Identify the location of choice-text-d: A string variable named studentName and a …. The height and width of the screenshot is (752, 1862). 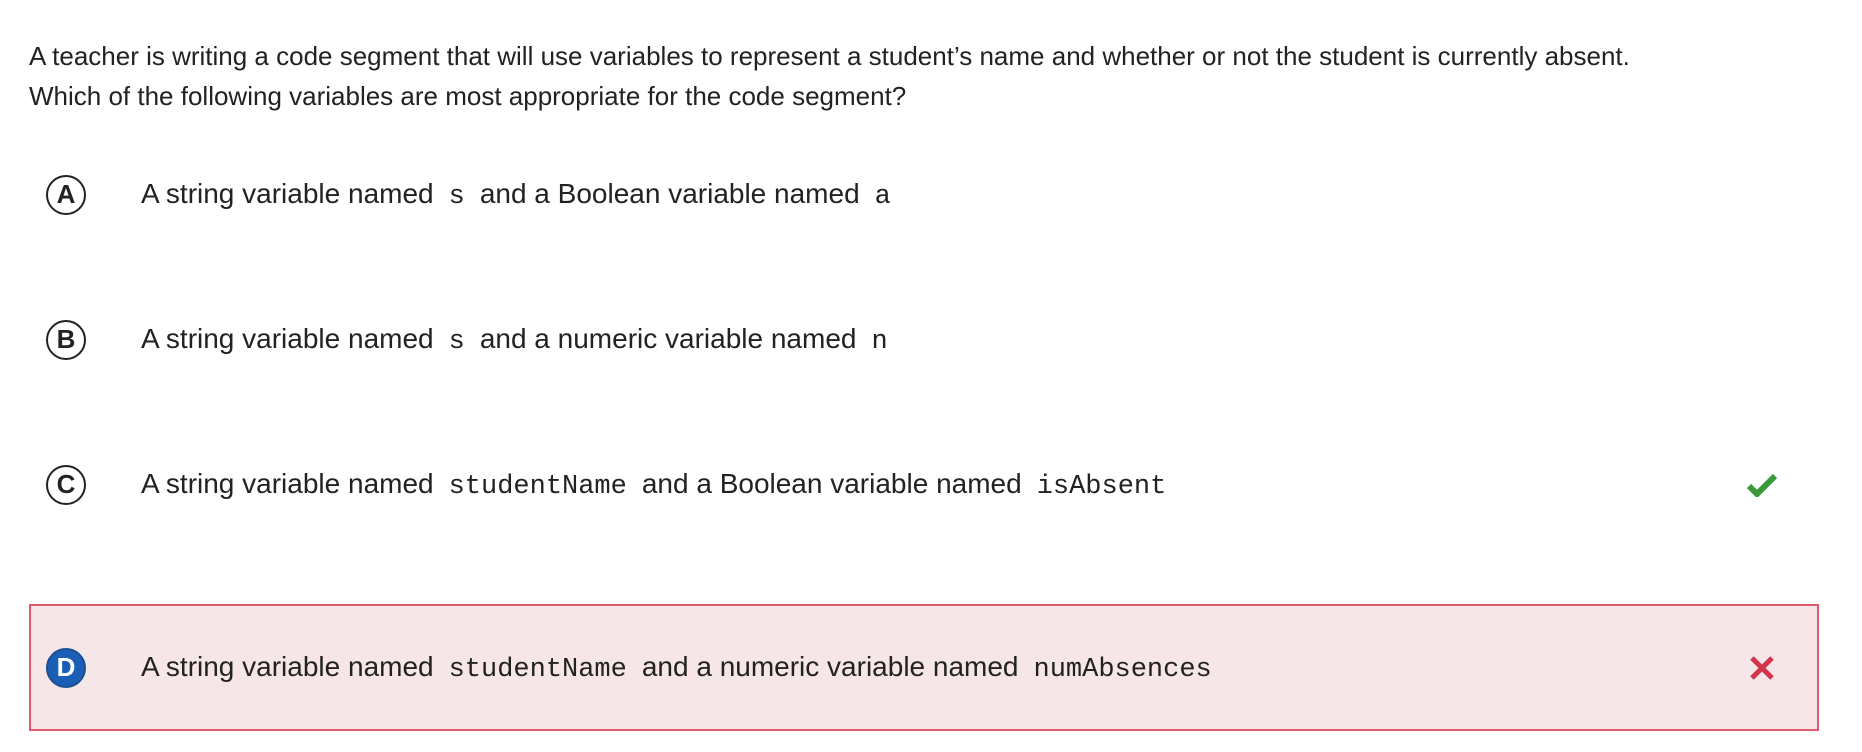
(684, 668).